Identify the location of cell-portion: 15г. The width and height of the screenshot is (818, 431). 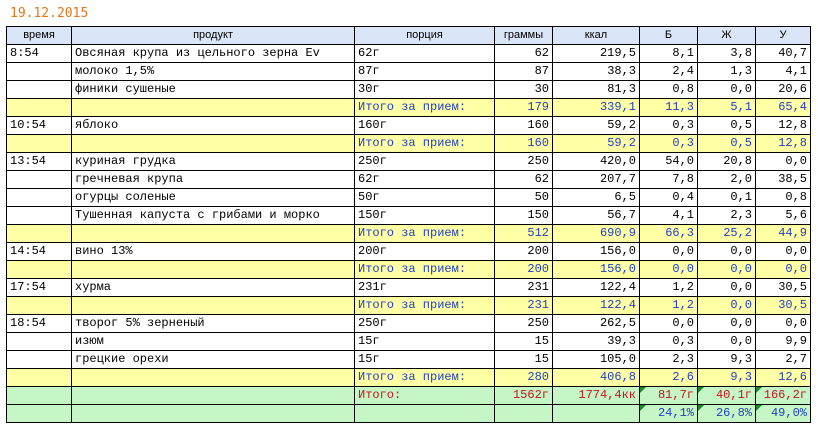
(424, 359).